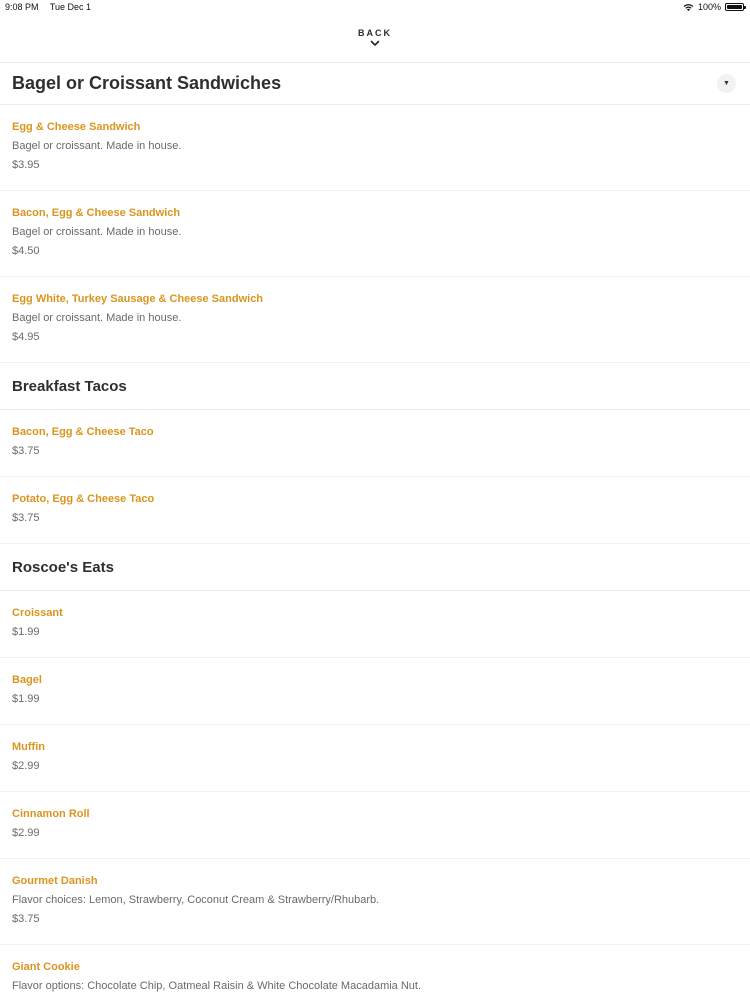  What do you see at coordinates (375, 567) in the screenshot?
I see `section-header: Roscoe's Eats` at bounding box center [375, 567].